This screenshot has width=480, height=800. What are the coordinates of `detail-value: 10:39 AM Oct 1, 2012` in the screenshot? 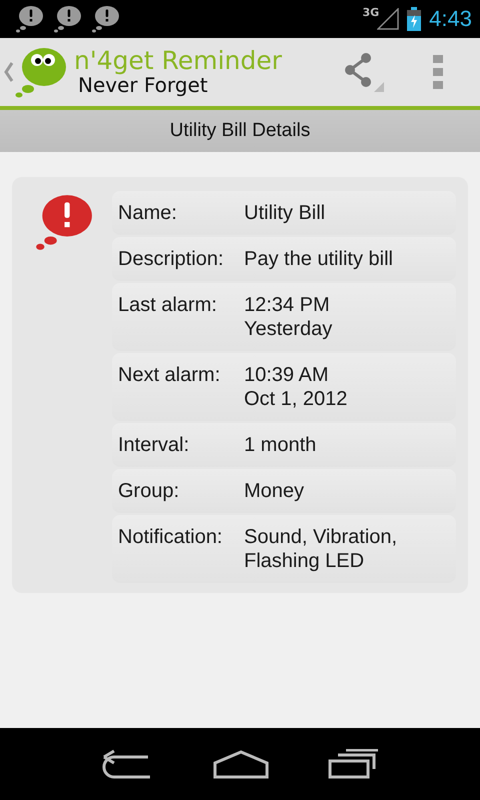 It's located at (296, 387).